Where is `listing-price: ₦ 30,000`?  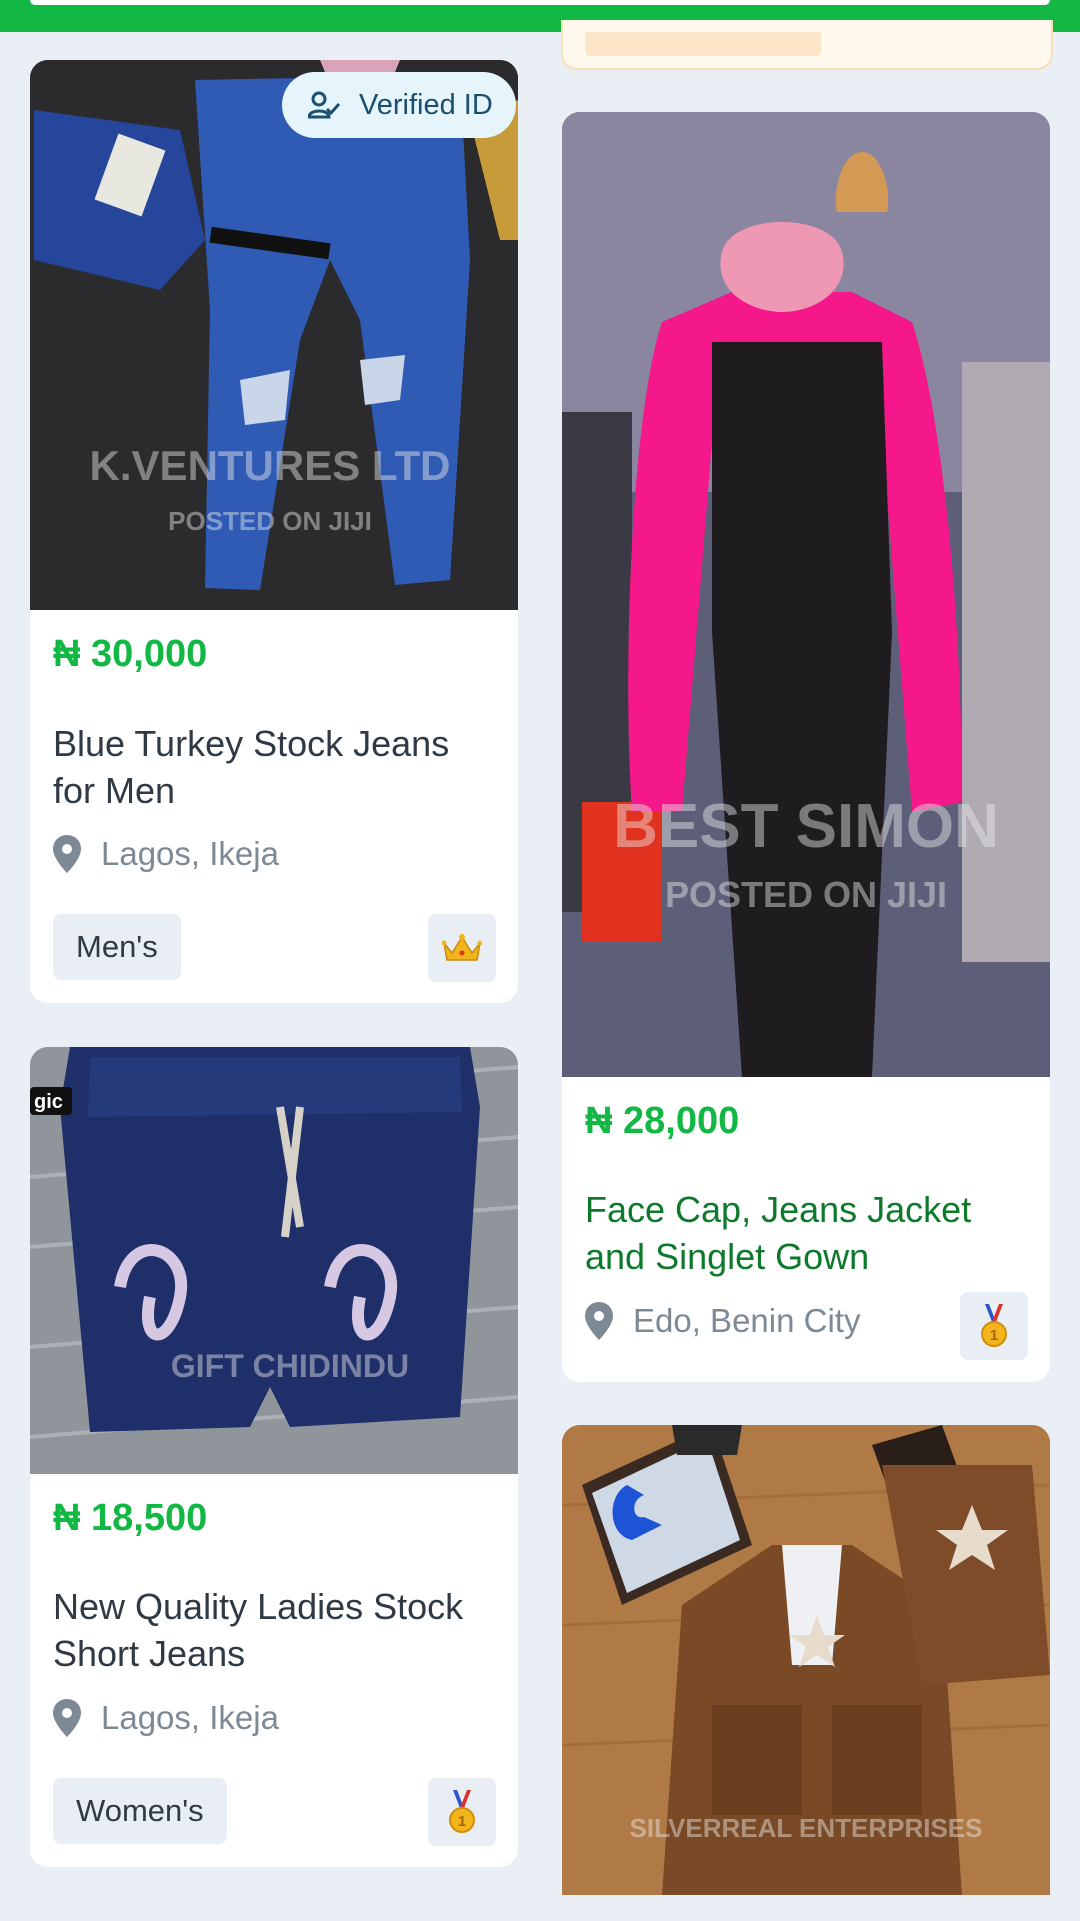 listing-price: ₦ 30,000 is located at coordinates (130, 654).